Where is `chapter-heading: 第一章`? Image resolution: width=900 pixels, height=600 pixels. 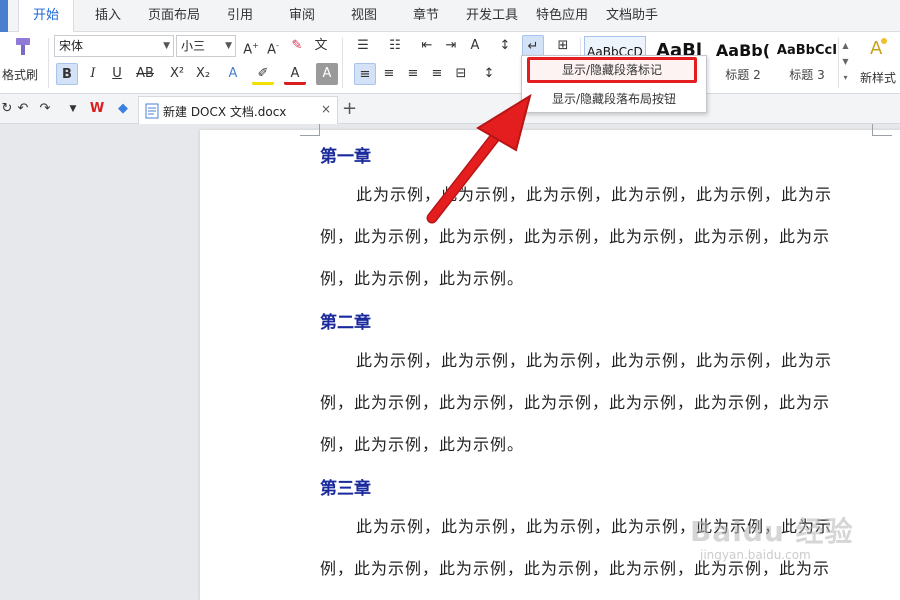
chapter-heading: 第一章 is located at coordinates (345, 157).